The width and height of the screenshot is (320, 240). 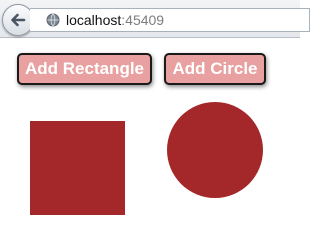 I want to click on back-arrow-icon, so click(x=18, y=20).